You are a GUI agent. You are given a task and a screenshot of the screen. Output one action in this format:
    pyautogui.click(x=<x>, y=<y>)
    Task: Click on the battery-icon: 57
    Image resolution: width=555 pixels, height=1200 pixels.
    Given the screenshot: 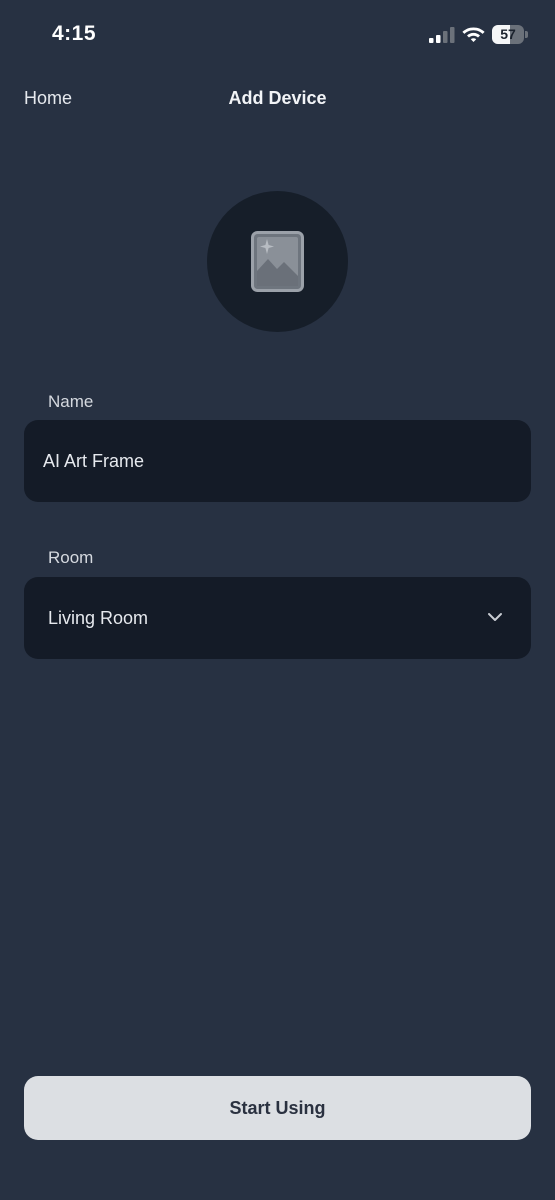 What is the action you would take?
    pyautogui.click(x=510, y=34)
    